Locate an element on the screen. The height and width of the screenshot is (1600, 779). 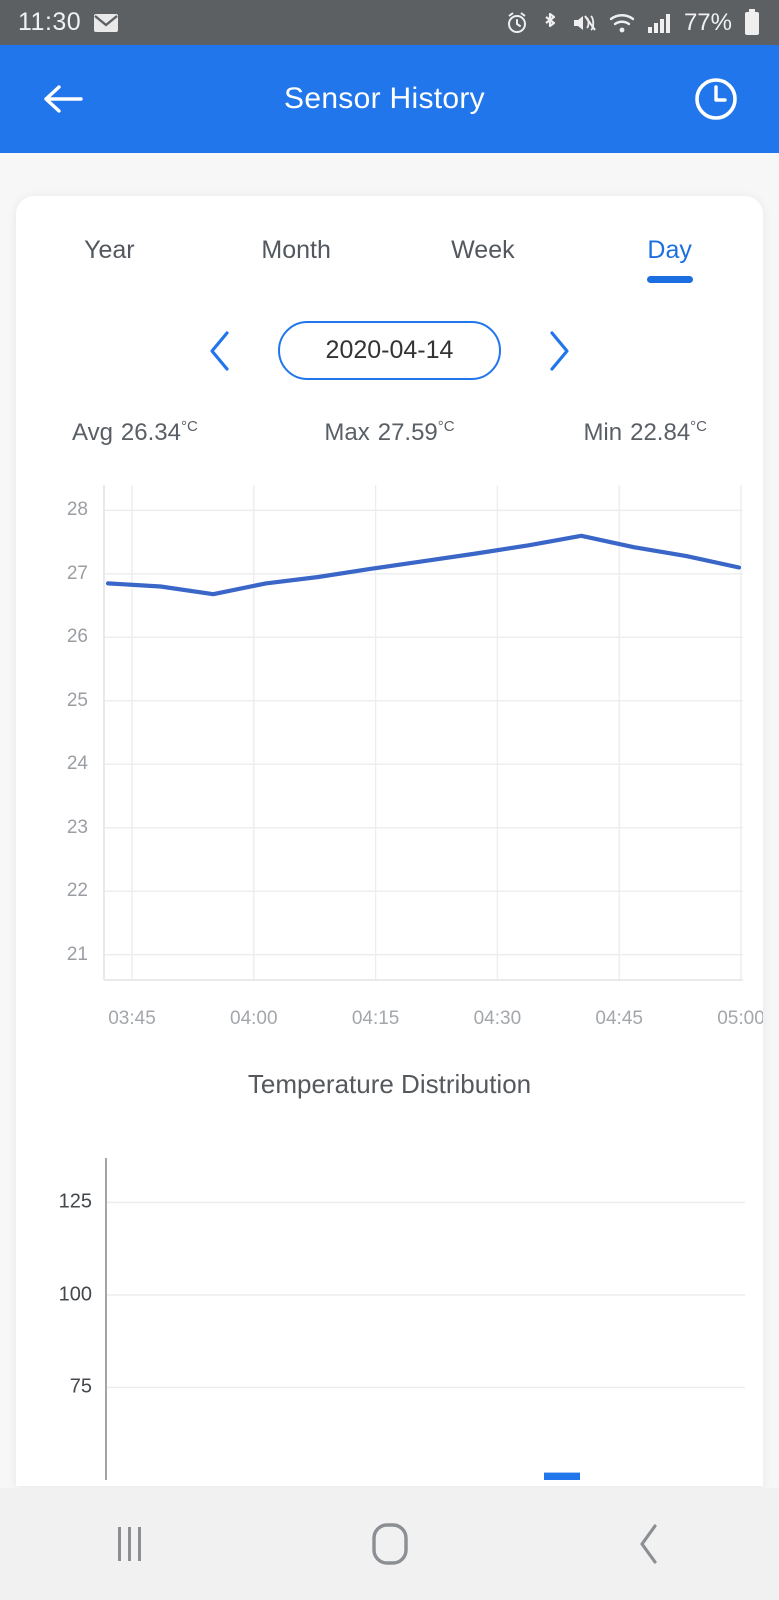
home-button is located at coordinates (390, 1544).